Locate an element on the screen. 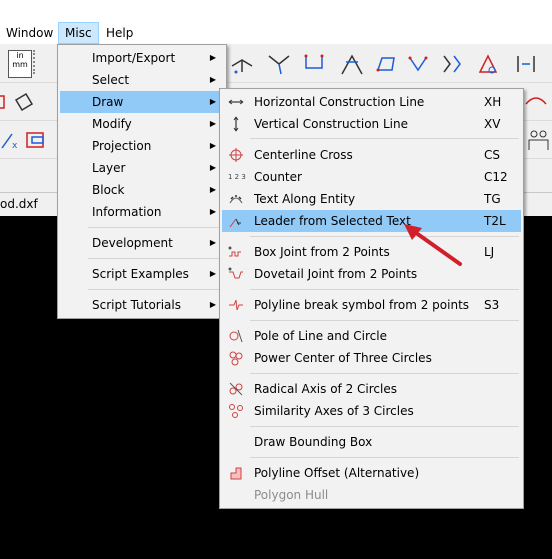  pole-icon is located at coordinates (236, 336).